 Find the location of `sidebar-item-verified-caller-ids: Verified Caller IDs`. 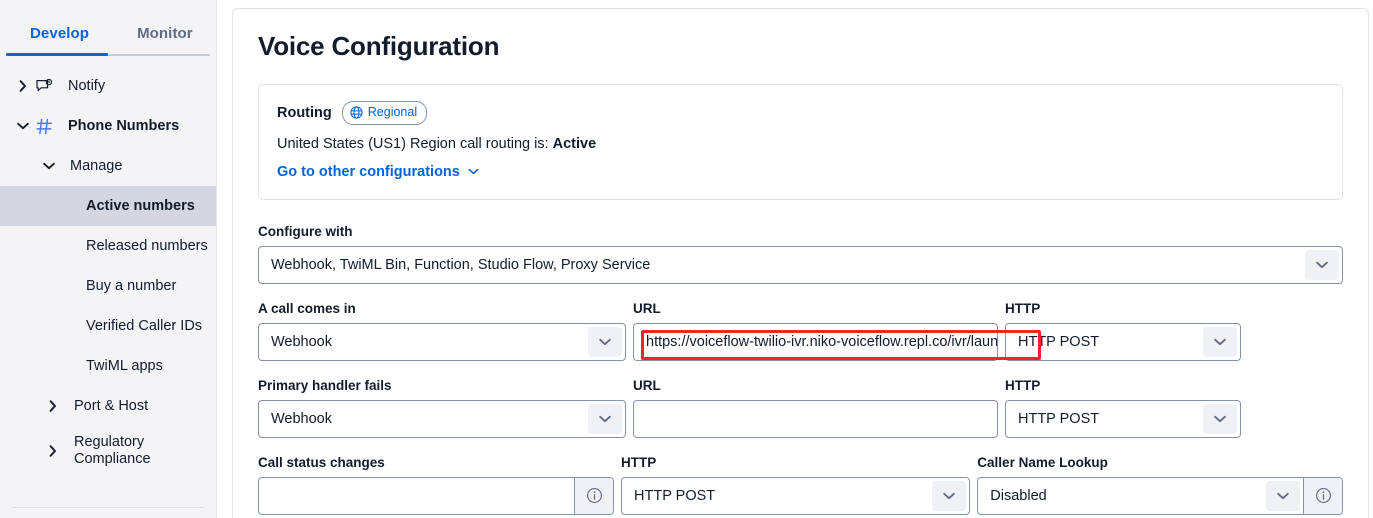

sidebar-item-verified-caller-ids: Verified Caller IDs is located at coordinates (108, 326).